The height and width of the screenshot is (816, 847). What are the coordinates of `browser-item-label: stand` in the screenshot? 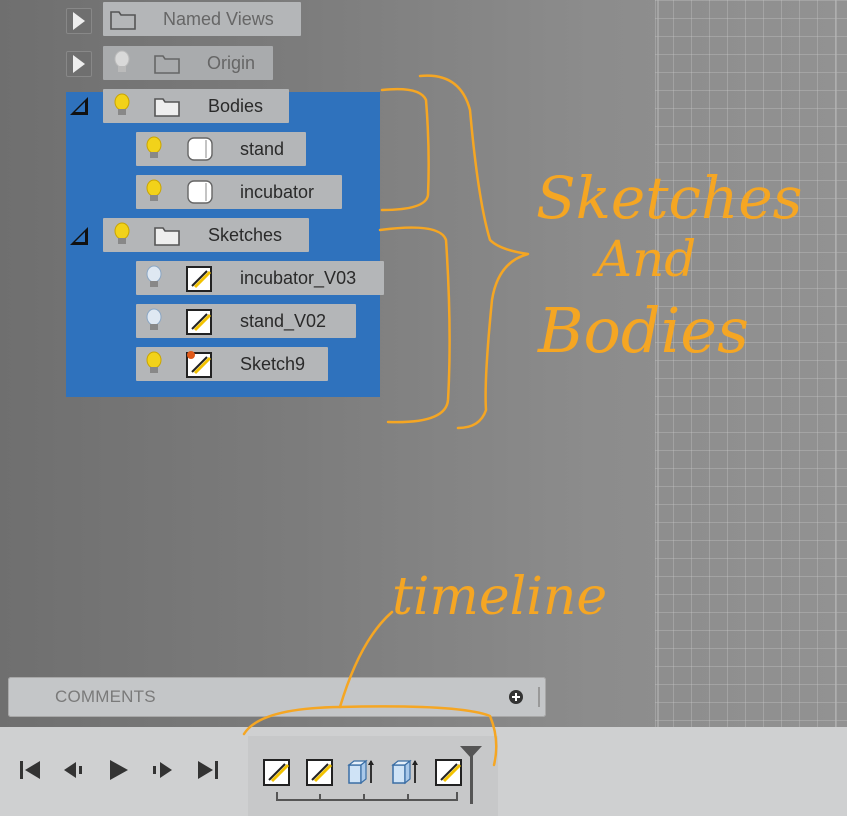 It's located at (262, 149).